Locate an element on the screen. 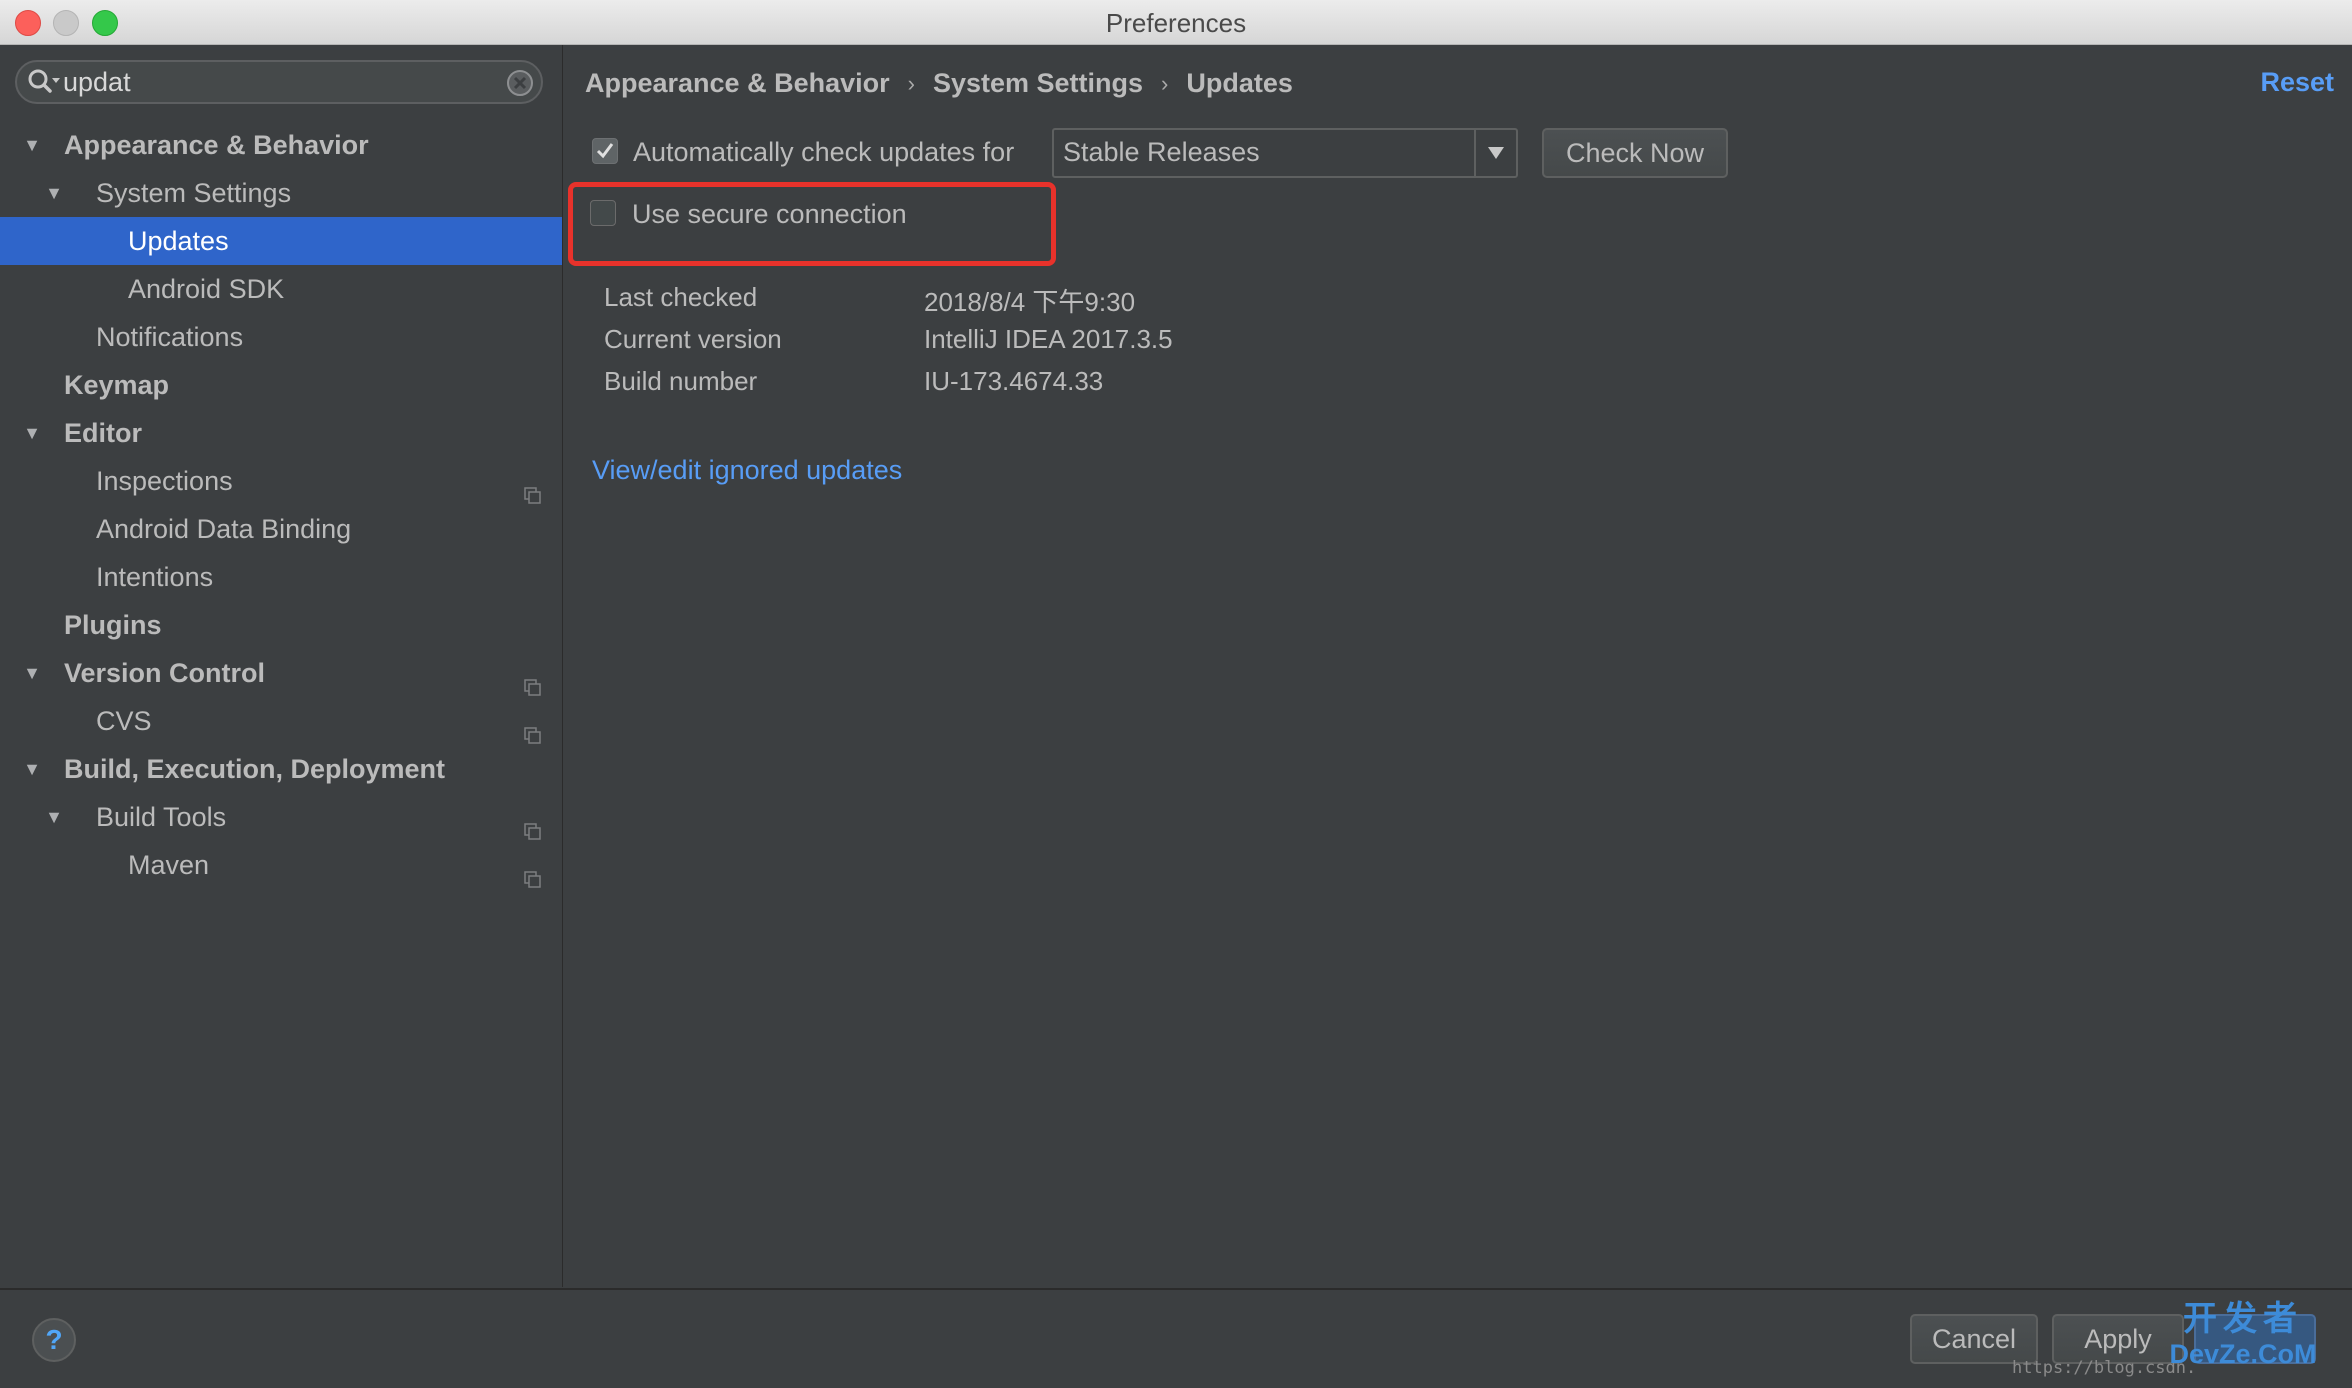  sidebar-item-label: Notifications is located at coordinates (170, 337).